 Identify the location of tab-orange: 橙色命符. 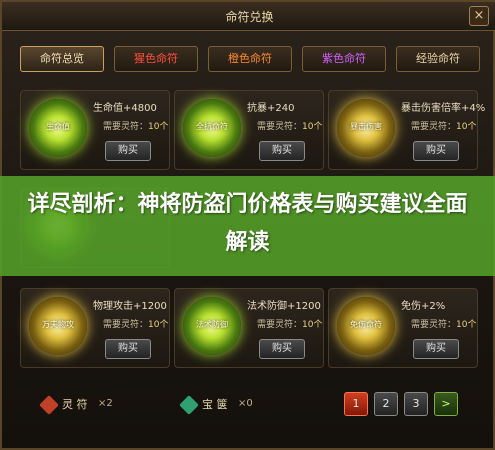
(250, 59).